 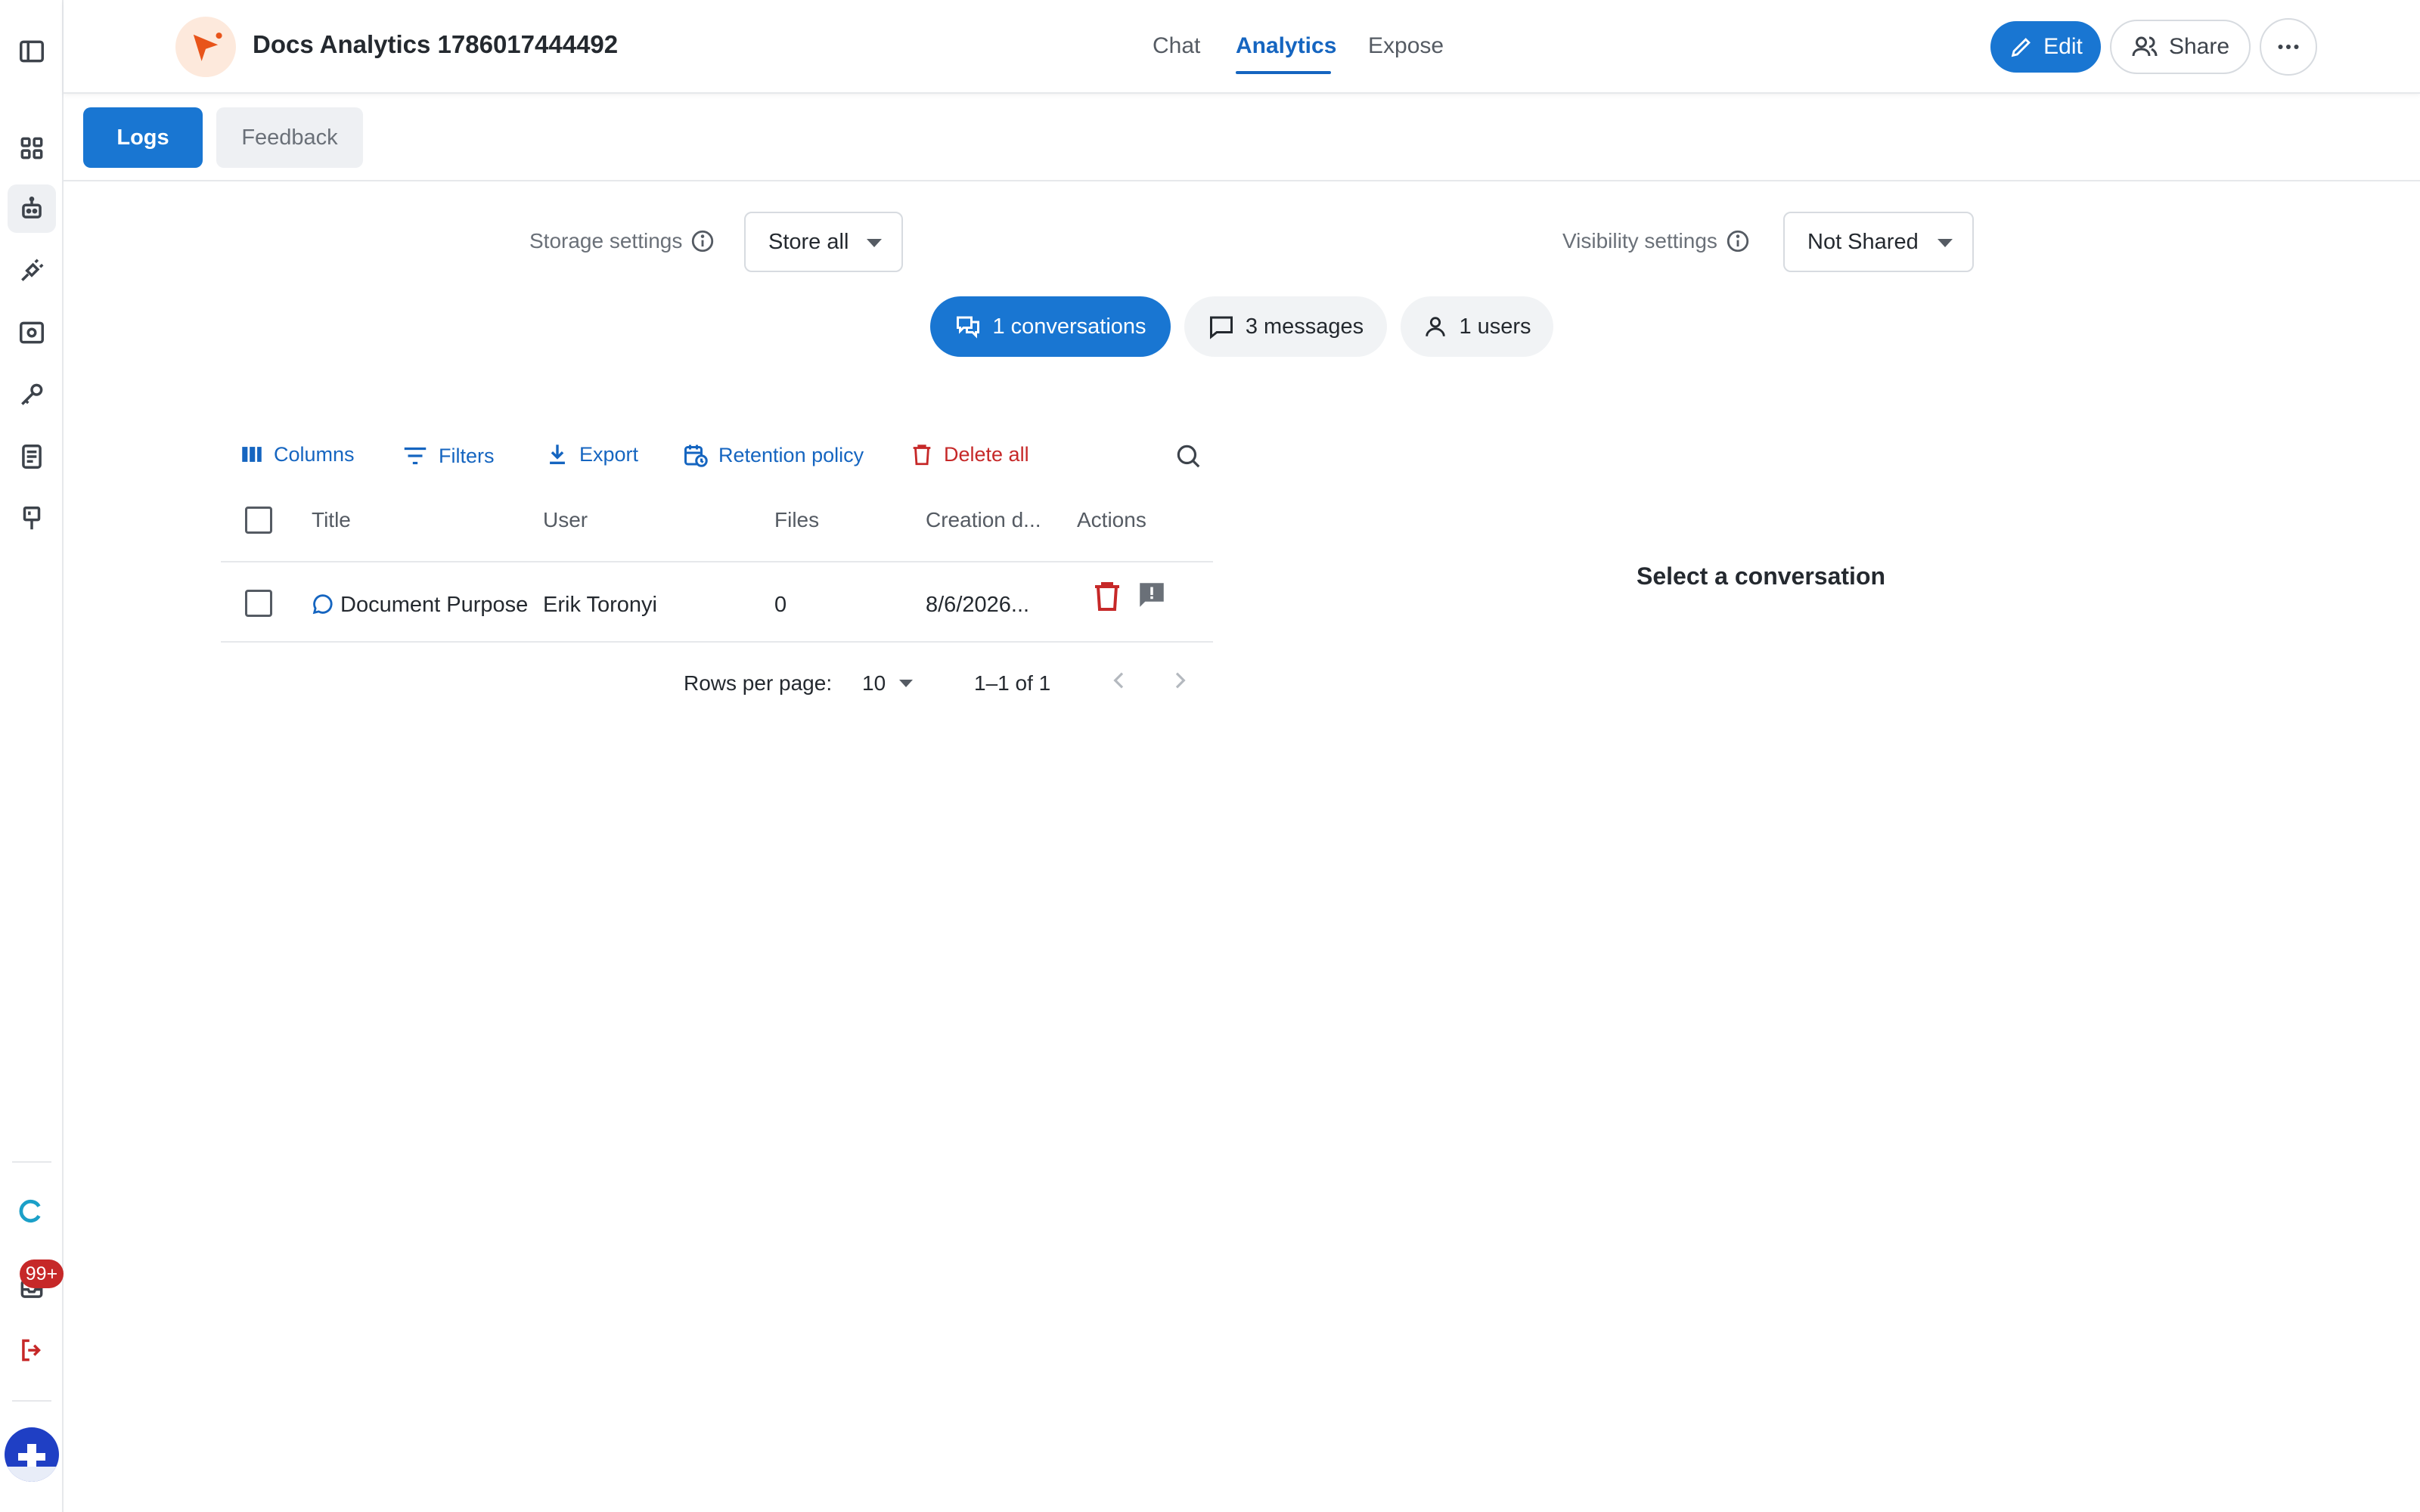 What do you see at coordinates (258, 520) in the screenshot?
I see `select-all-checkbox` at bounding box center [258, 520].